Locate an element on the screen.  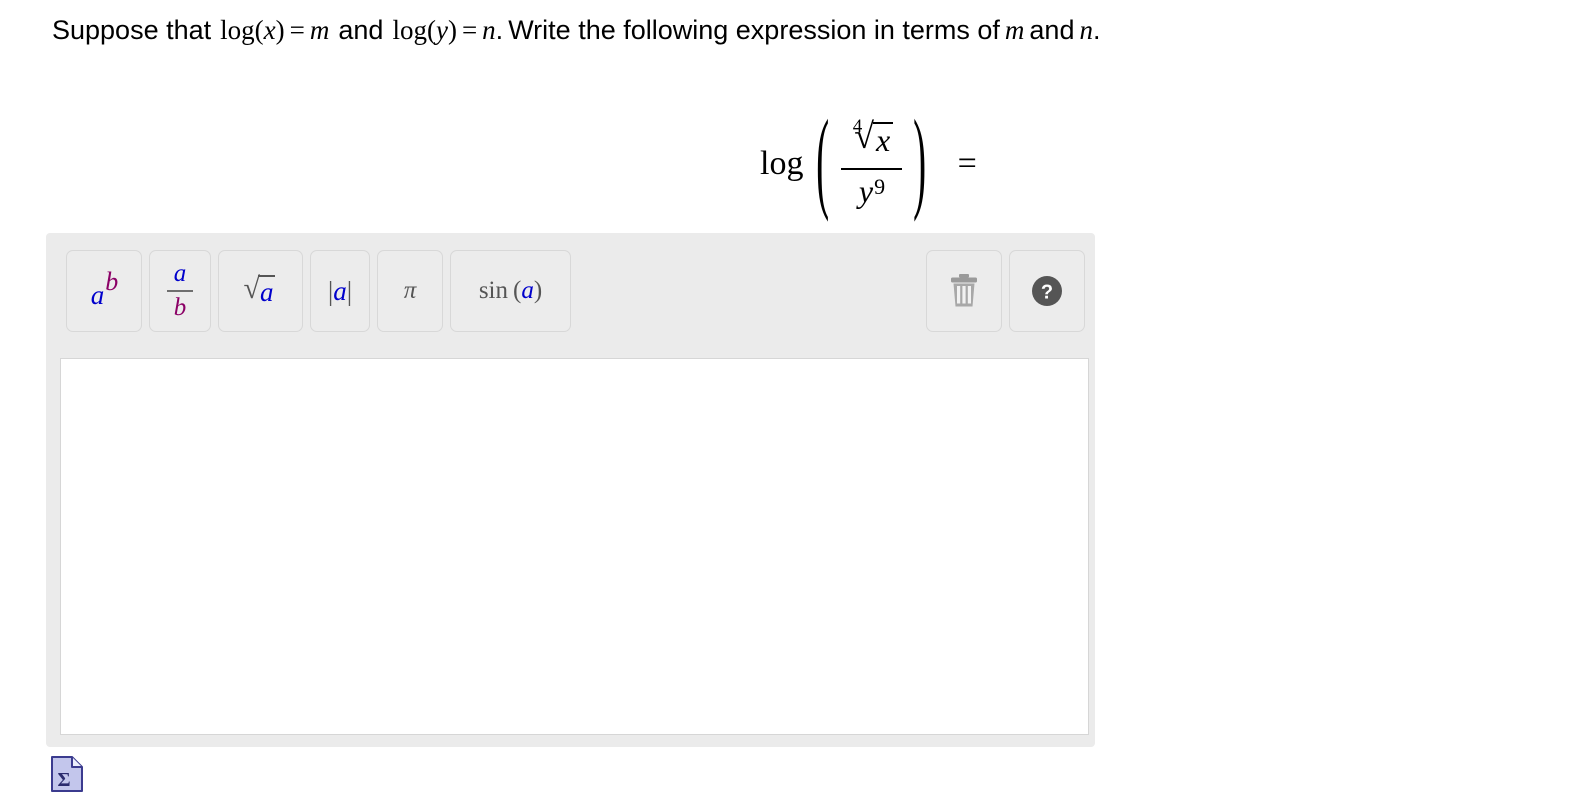
expression-numerator: 4 √ x is located at coordinates (871, 141).